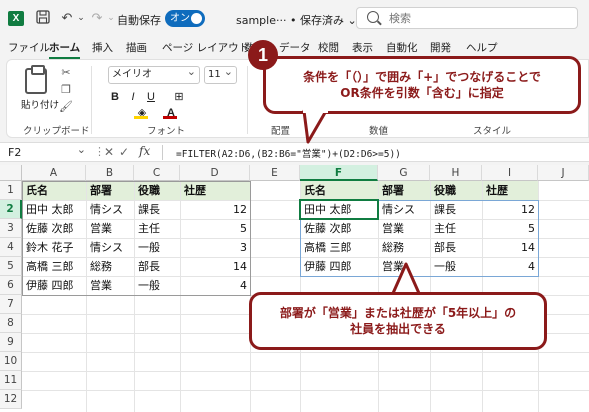  I want to click on result-cell: 伊藤 四郎, so click(339, 266).